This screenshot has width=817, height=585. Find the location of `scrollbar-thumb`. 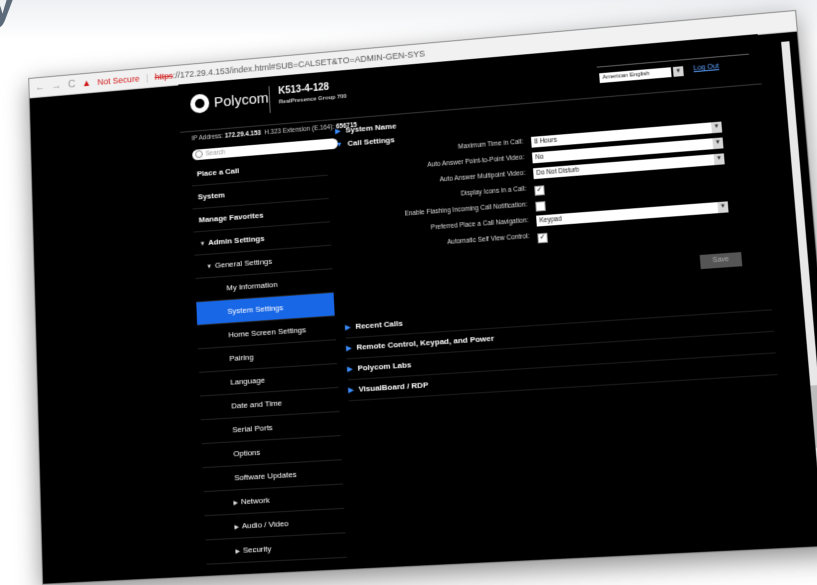

scrollbar-thumb is located at coordinates (813, 417).